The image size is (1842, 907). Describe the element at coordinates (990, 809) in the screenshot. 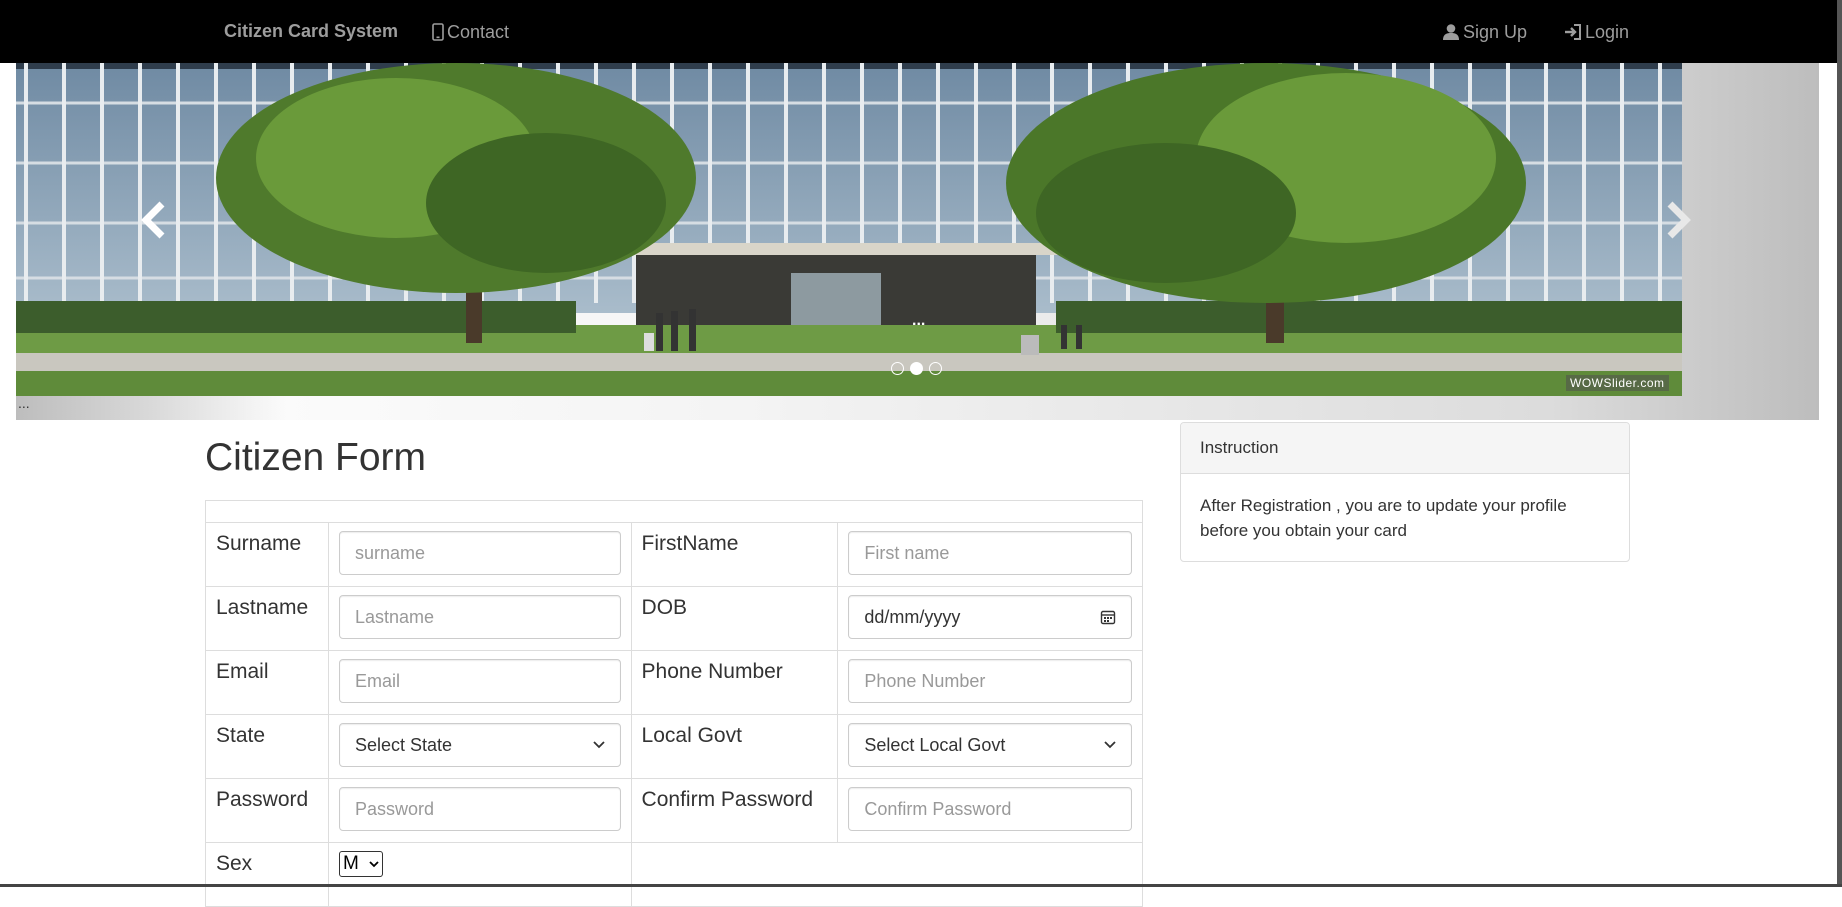

I see `confirm-password-input: Confirm Password` at that location.